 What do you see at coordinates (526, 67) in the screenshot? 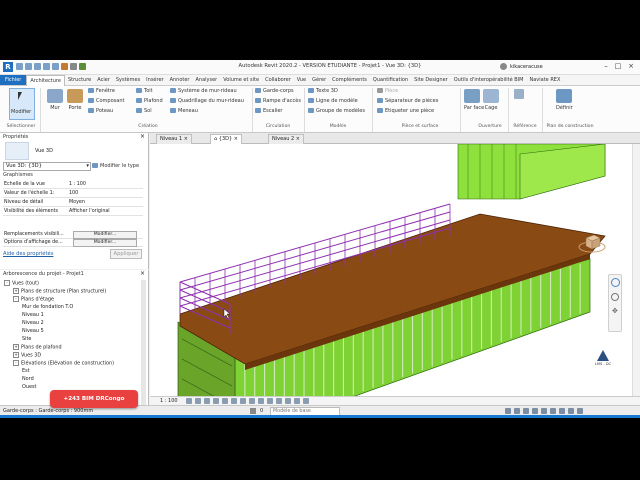
I see `user-name: kikaceracuse` at bounding box center [526, 67].